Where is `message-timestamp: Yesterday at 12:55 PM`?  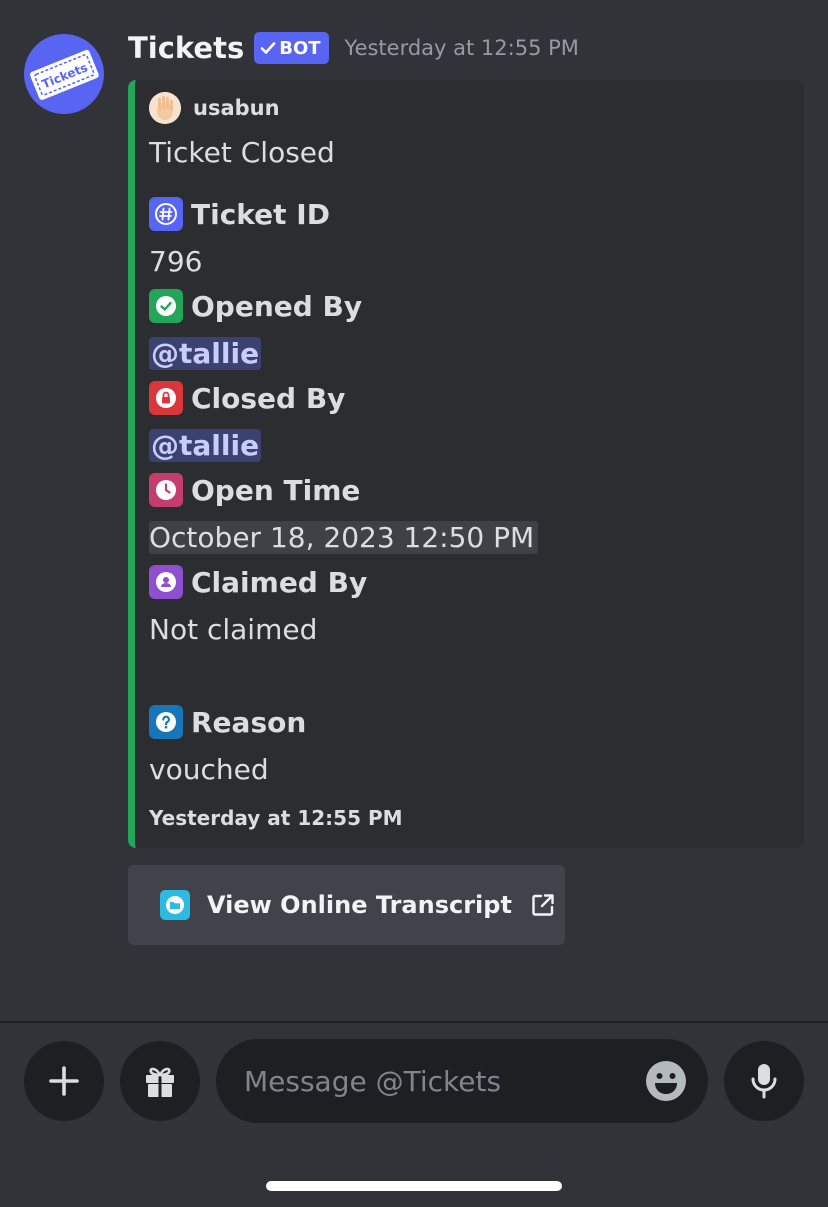
message-timestamp: Yesterday at 12:55 PM is located at coordinates (461, 48).